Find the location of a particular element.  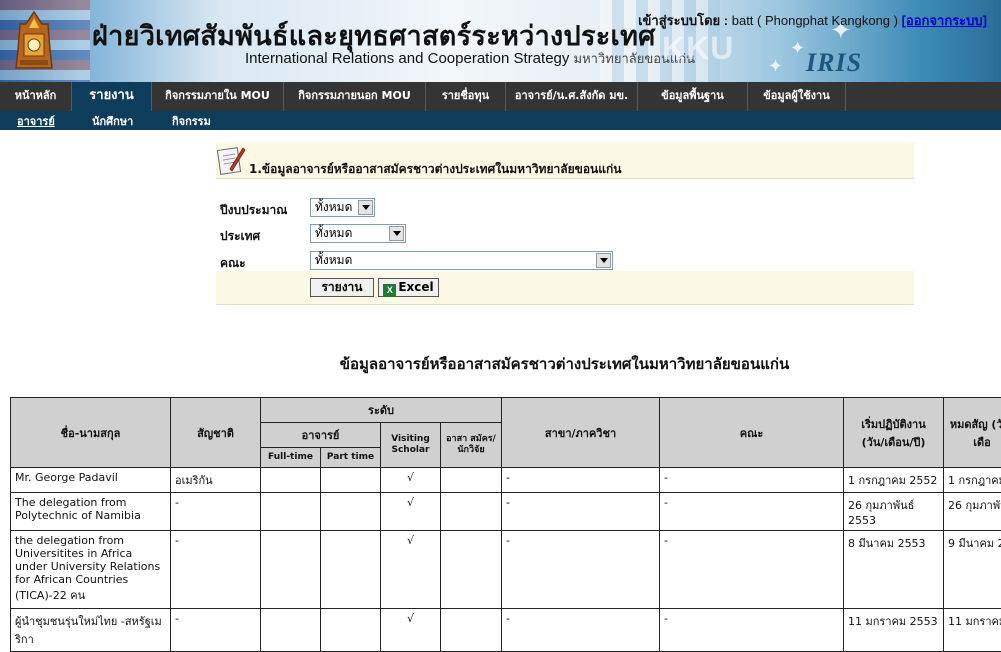

login-user: batt ( Phongphat Kangkong ) is located at coordinates (815, 20).